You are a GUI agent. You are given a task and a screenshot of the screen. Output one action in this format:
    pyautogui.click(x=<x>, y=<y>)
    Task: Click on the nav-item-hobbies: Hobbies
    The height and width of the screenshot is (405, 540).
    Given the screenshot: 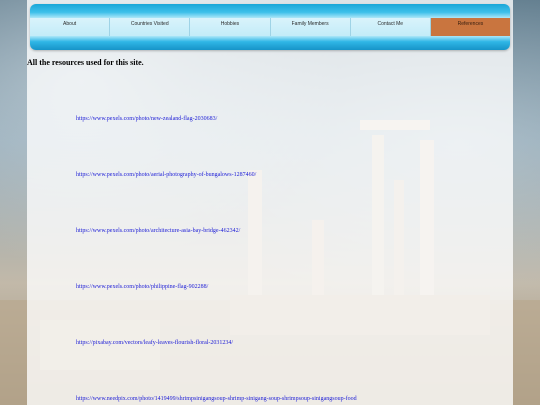 What is the action you would take?
    pyautogui.click(x=230, y=27)
    